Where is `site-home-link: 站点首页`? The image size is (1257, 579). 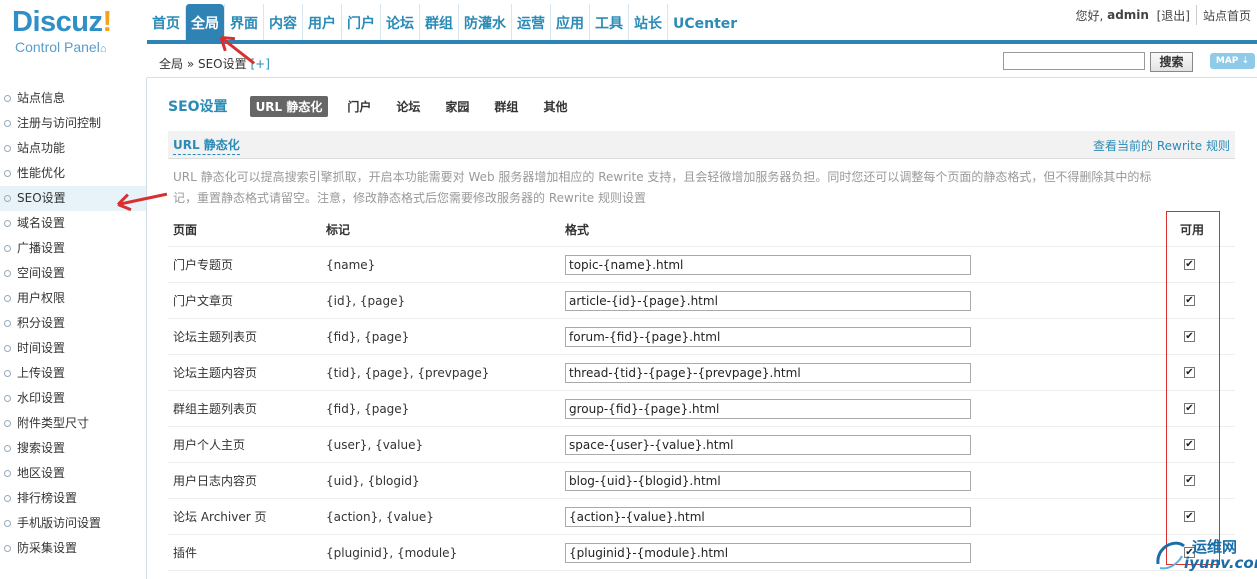
site-home-link: 站点首页 is located at coordinates (1227, 15).